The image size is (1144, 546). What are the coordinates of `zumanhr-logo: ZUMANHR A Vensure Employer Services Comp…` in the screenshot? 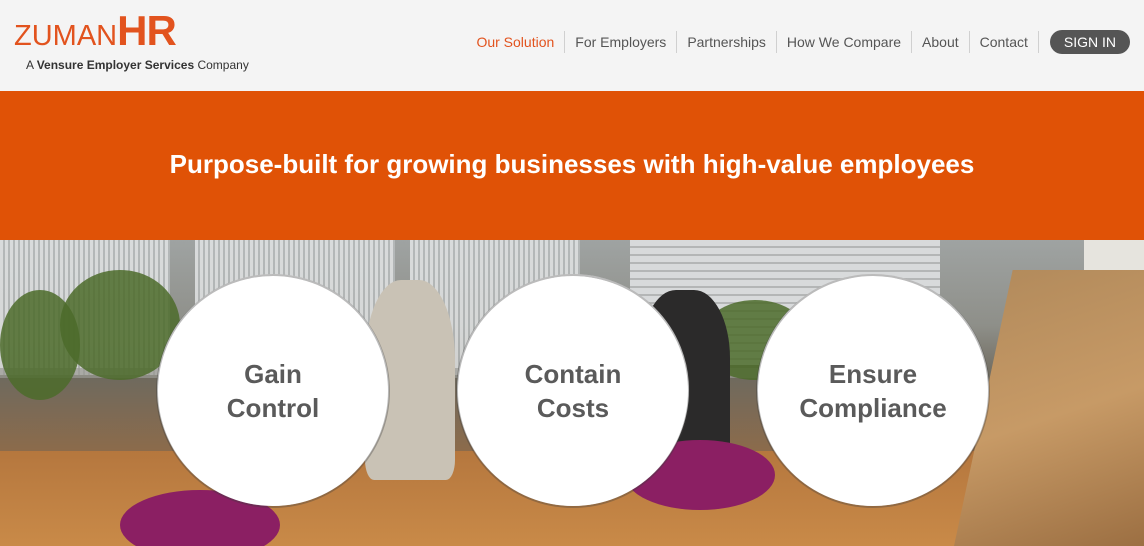 It's located at (144, 43).